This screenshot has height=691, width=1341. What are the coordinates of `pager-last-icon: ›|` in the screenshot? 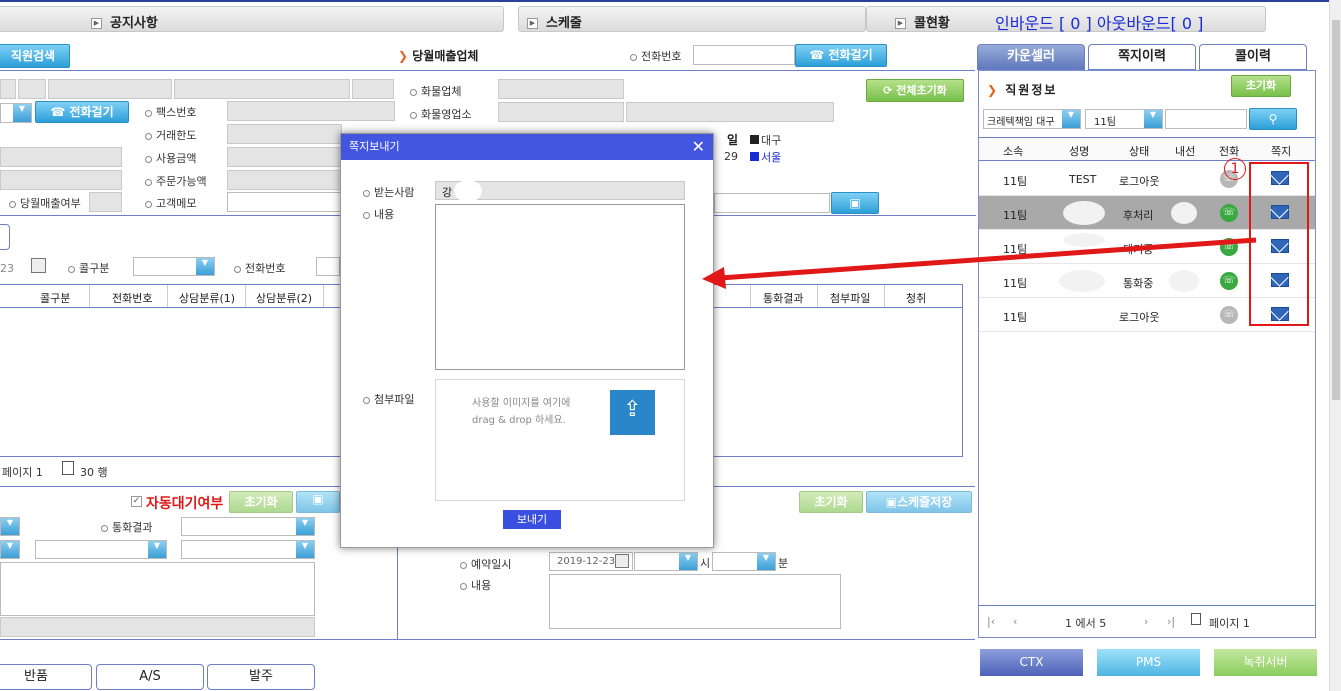 It's located at (1171, 621).